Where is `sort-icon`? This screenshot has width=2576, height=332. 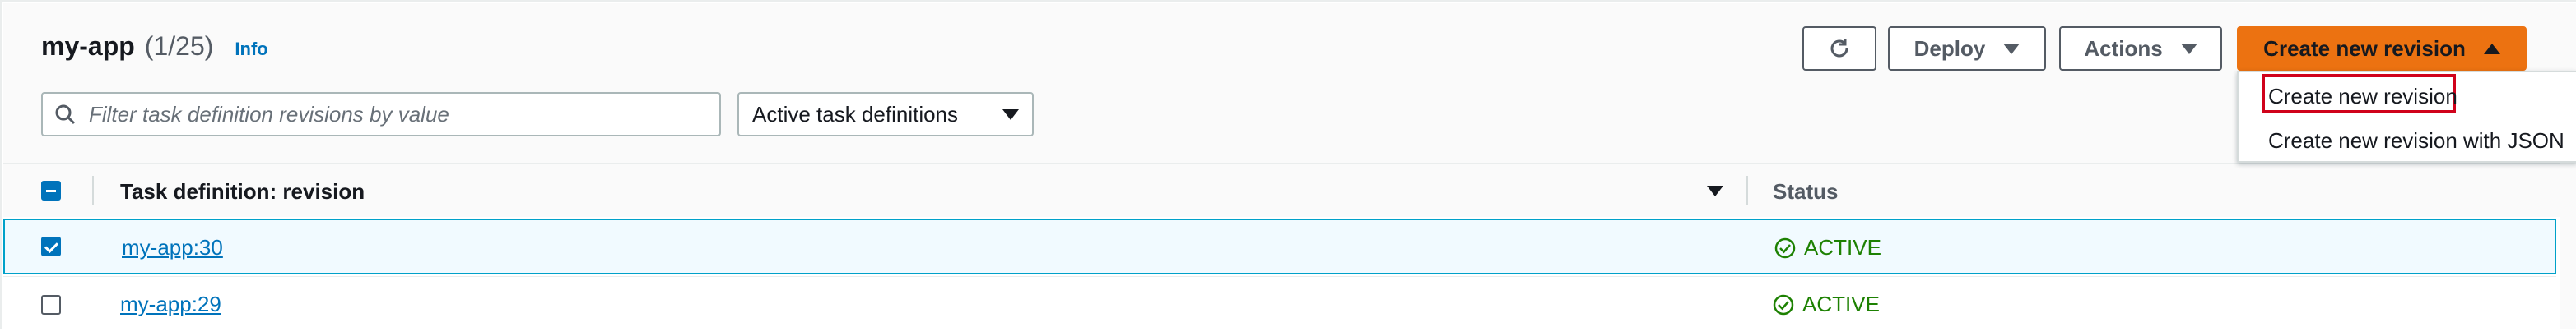
sort-icon is located at coordinates (1715, 191).